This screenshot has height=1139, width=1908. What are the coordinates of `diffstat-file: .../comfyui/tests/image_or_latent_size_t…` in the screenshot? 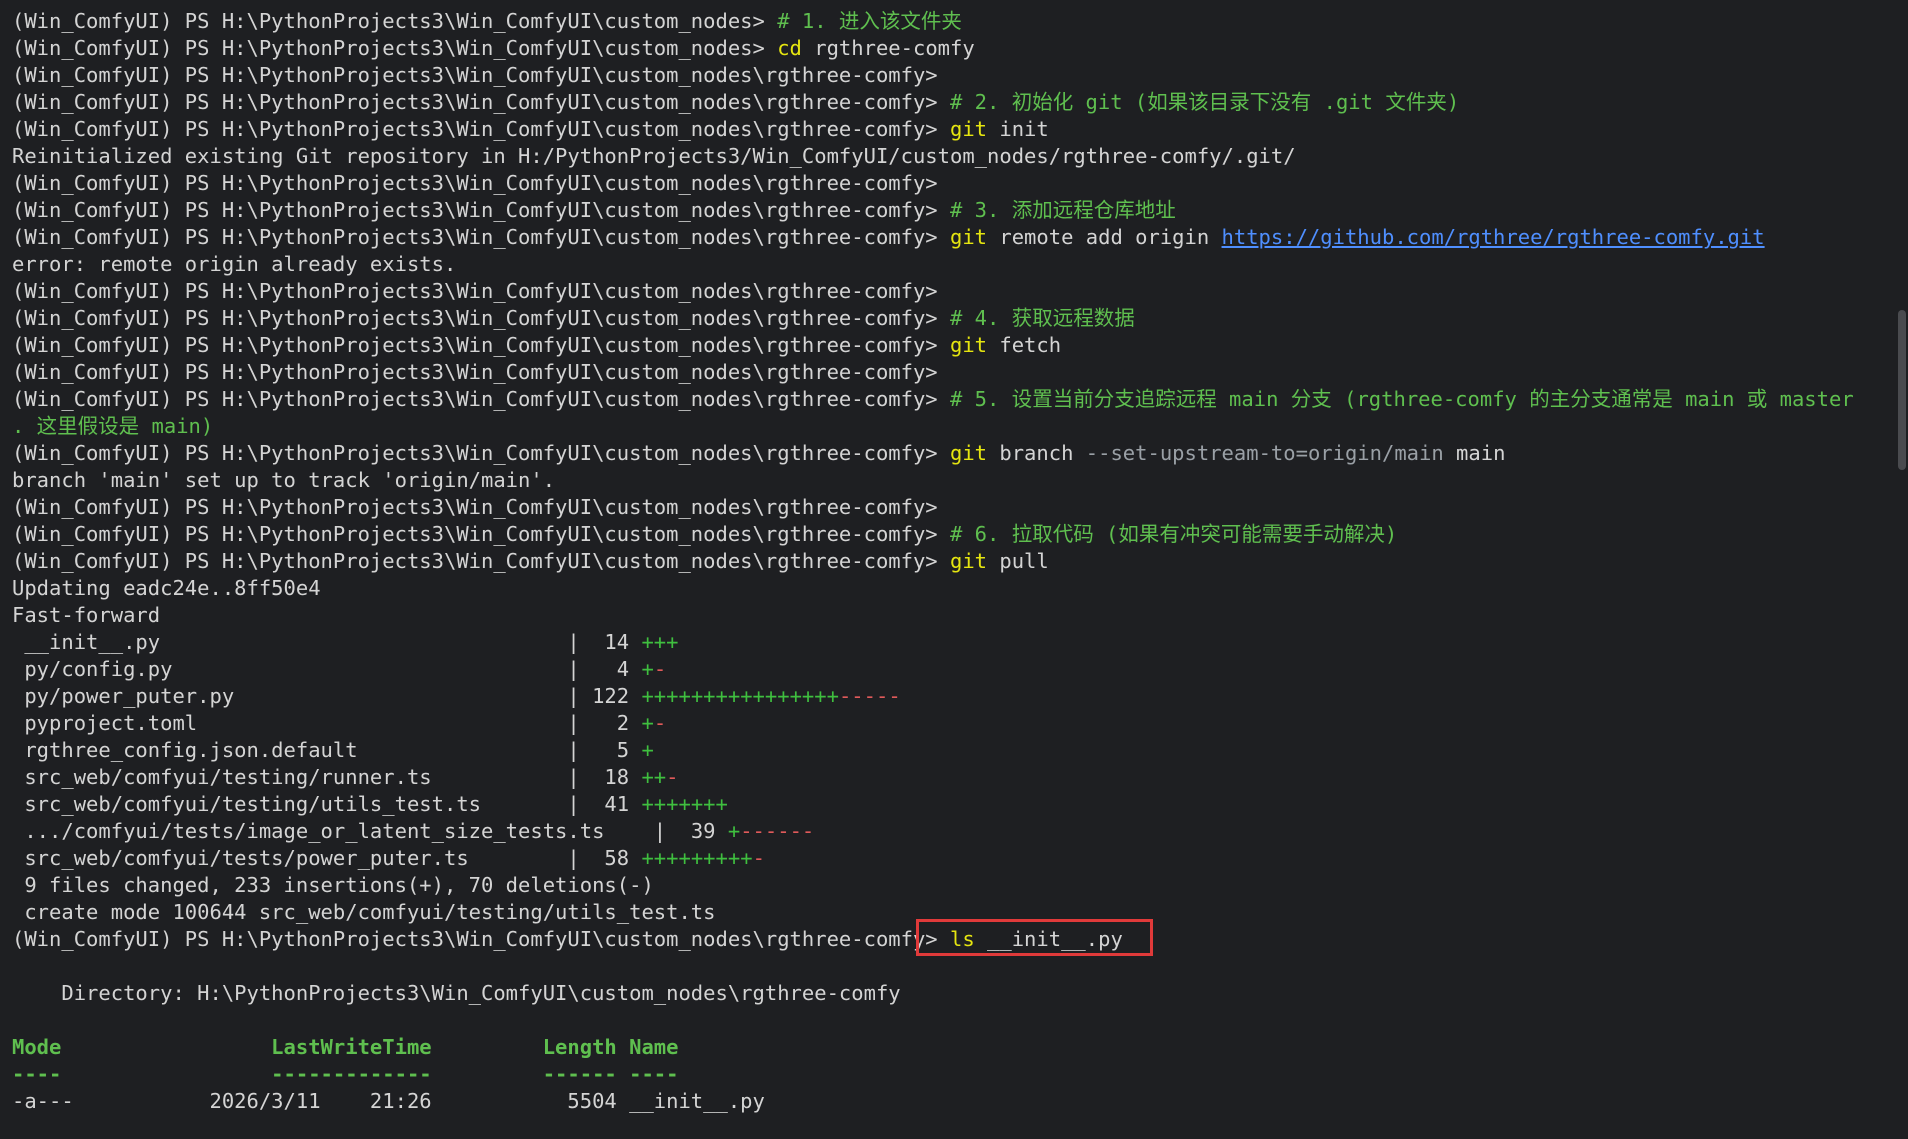 It's located at (333, 831).